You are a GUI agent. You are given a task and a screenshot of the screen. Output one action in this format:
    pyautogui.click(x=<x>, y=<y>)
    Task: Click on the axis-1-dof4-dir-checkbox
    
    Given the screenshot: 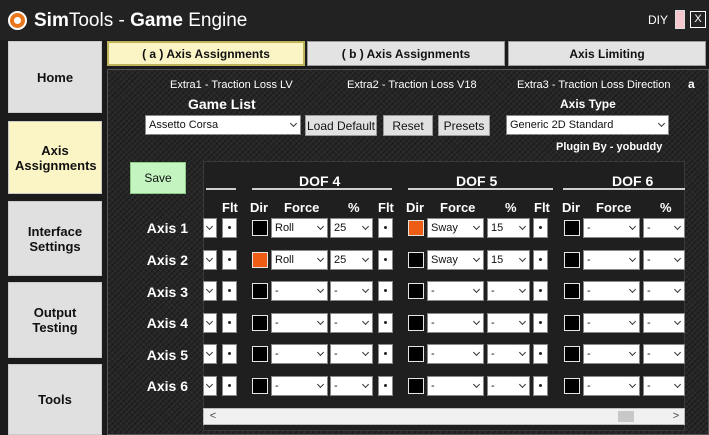 What is the action you would take?
    pyautogui.click(x=260, y=228)
    